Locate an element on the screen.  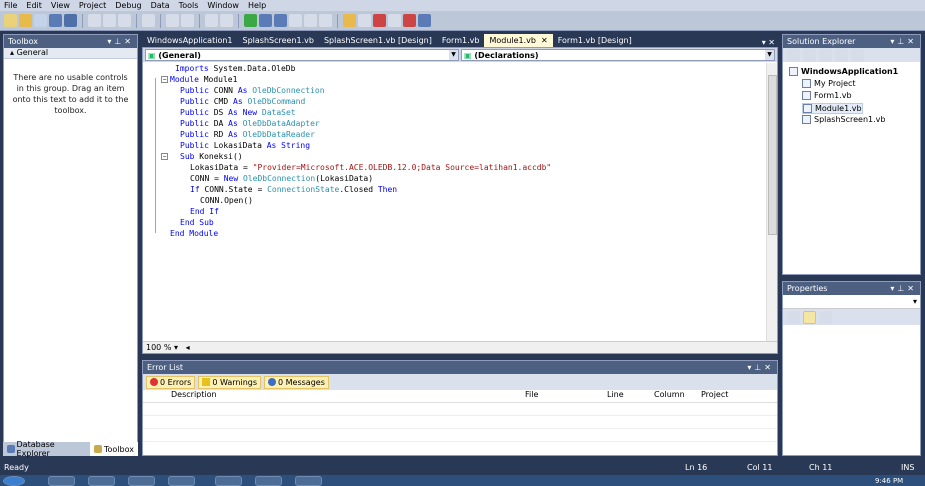
properties-icon is located at coordinates (793, 55).